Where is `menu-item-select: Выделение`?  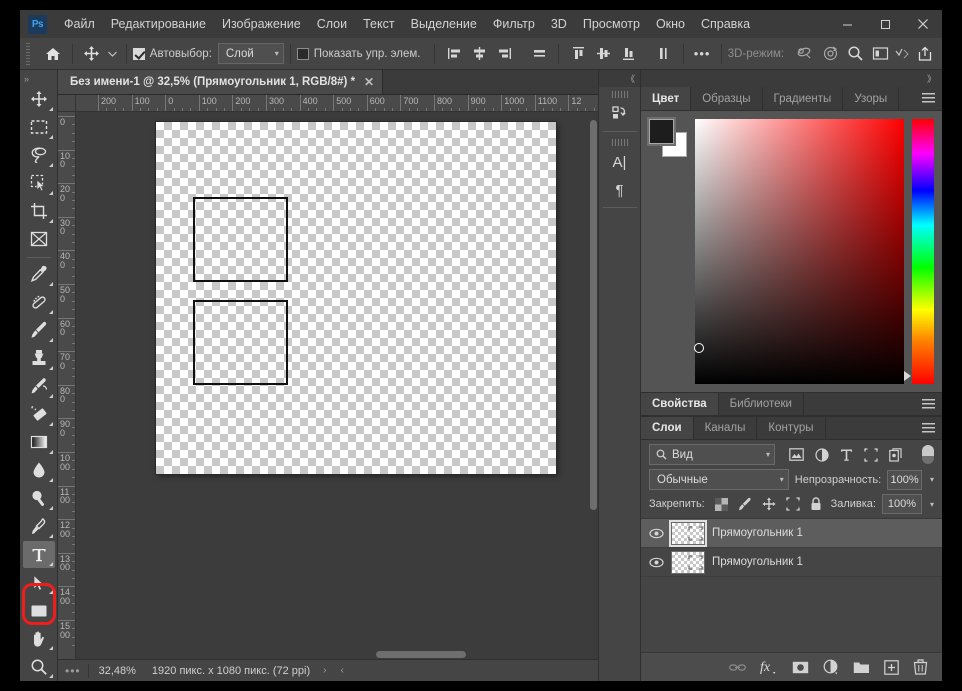
menu-item-select: Выделение is located at coordinates (444, 24).